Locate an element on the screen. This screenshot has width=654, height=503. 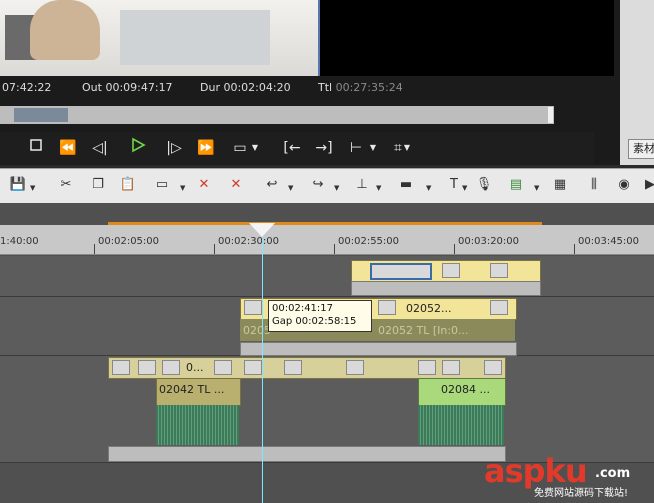
ruler-label: 00:03:45:00 is located at coordinates (609, 241).